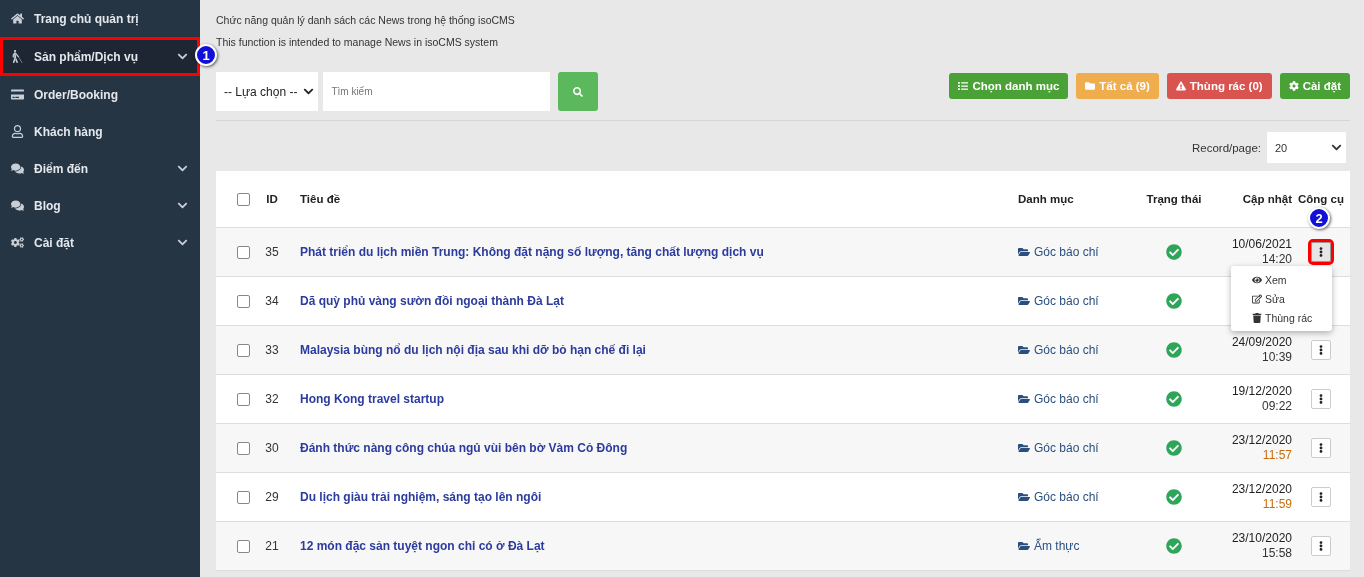  Describe the element at coordinates (17, 94) in the screenshot. I see `credit-card-icon` at that location.